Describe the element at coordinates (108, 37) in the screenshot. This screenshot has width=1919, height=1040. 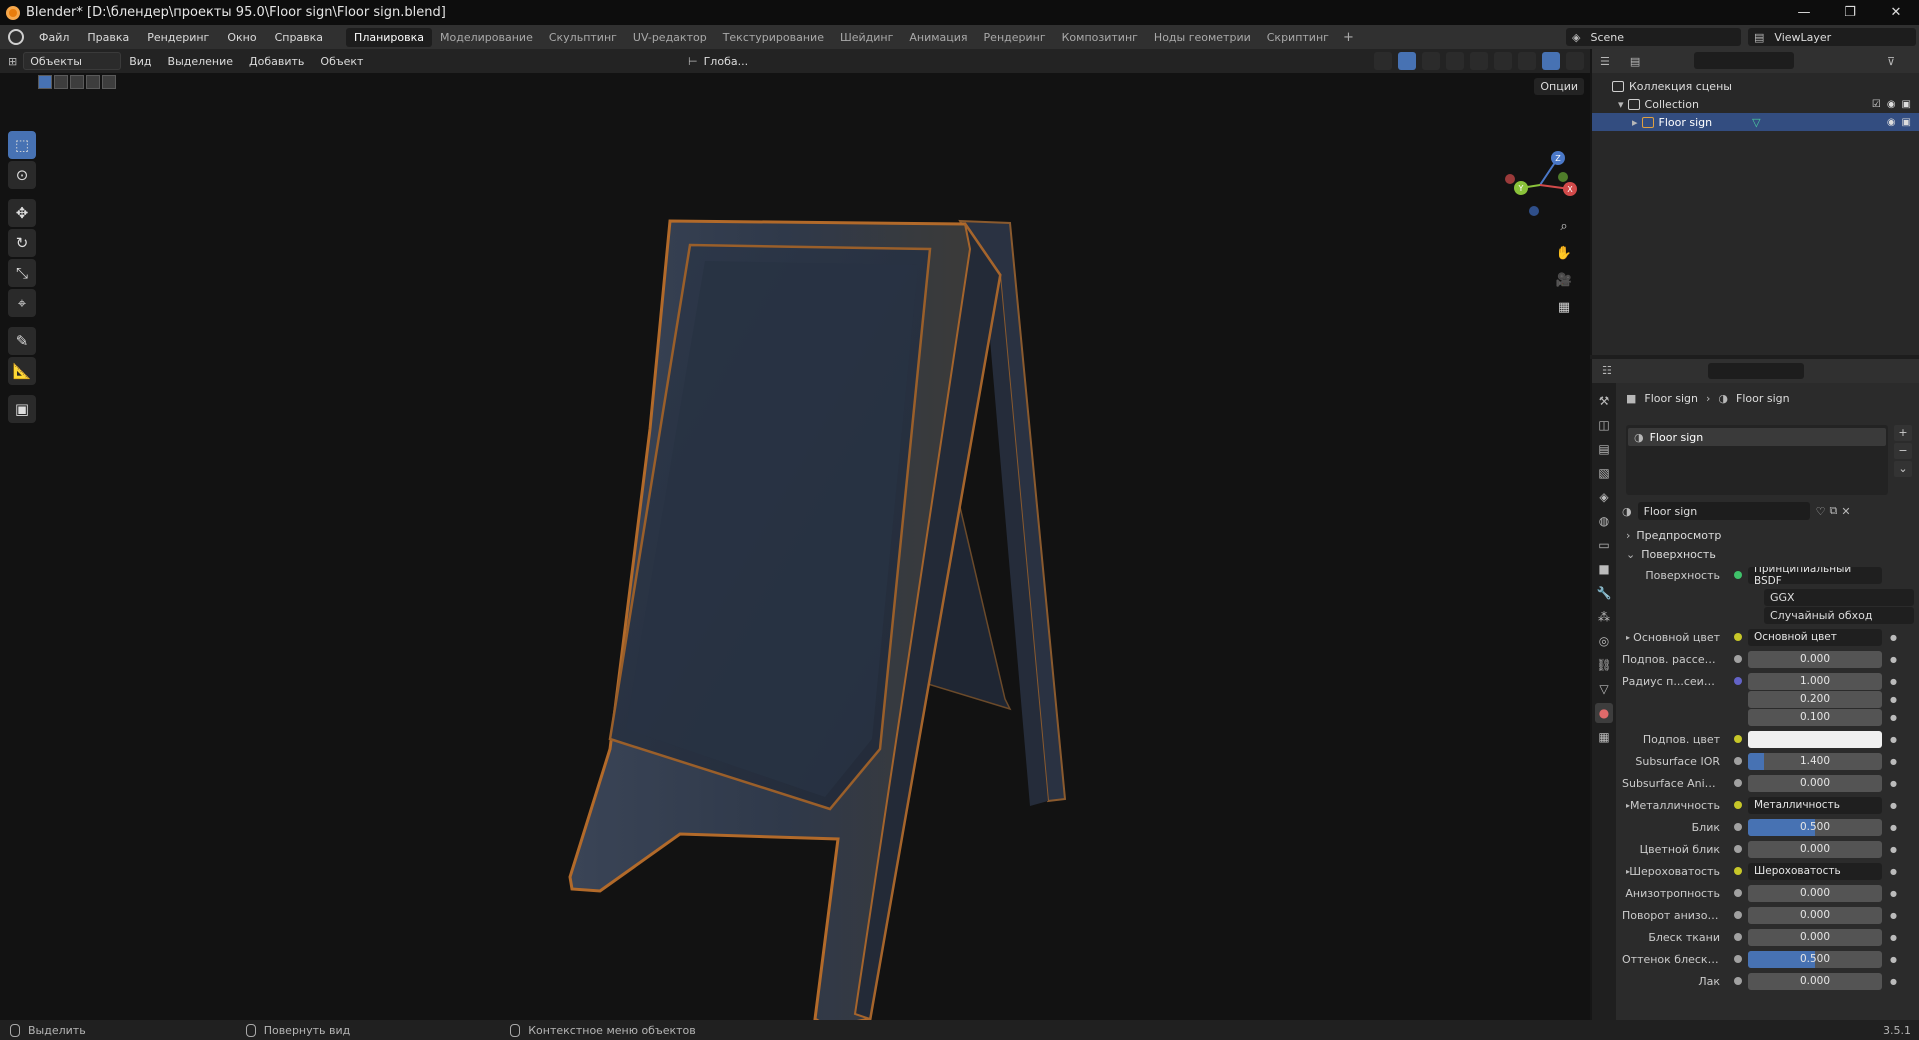
I see `menu-edit: Правка` at that location.